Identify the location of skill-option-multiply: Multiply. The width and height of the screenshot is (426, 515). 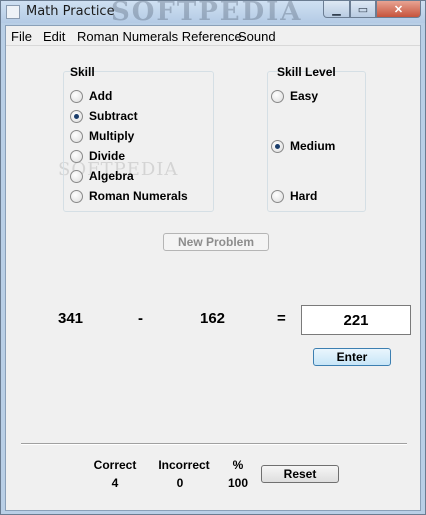
(102, 136).